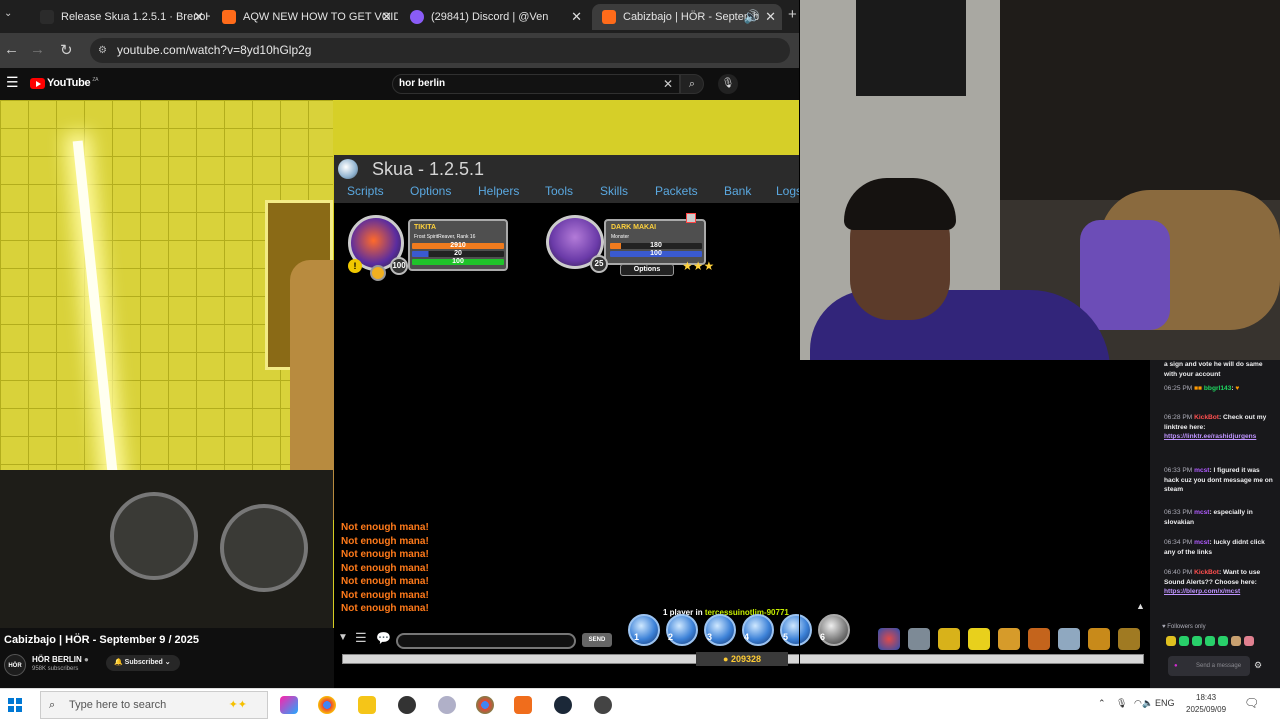 This screenshot has width=1280, height=720. Describe the element at coordinates (737, 191) in the screenshot. I see `menu-bank: Bank` at that location.